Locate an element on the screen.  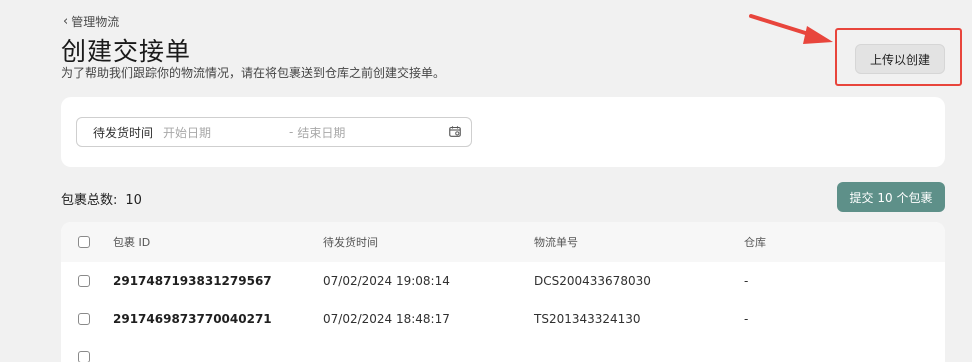
table-header: 包裹 ID 待发货时间 物流单号 仓库 is located at coordinates (503, 242).